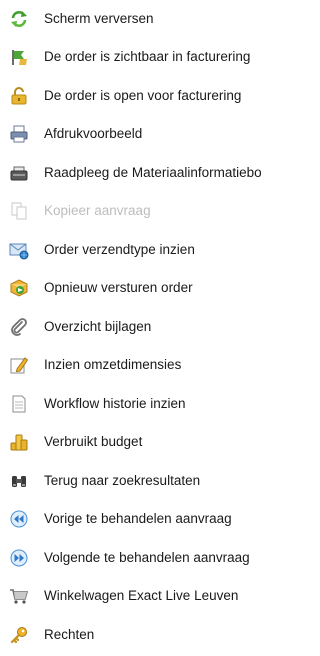 The height and width of the screenshot is (656, 320). Describe the element at coordinates (118, 287) in the screenshot. I see `menu-item-label: Opnieuw versturen order` at that location.